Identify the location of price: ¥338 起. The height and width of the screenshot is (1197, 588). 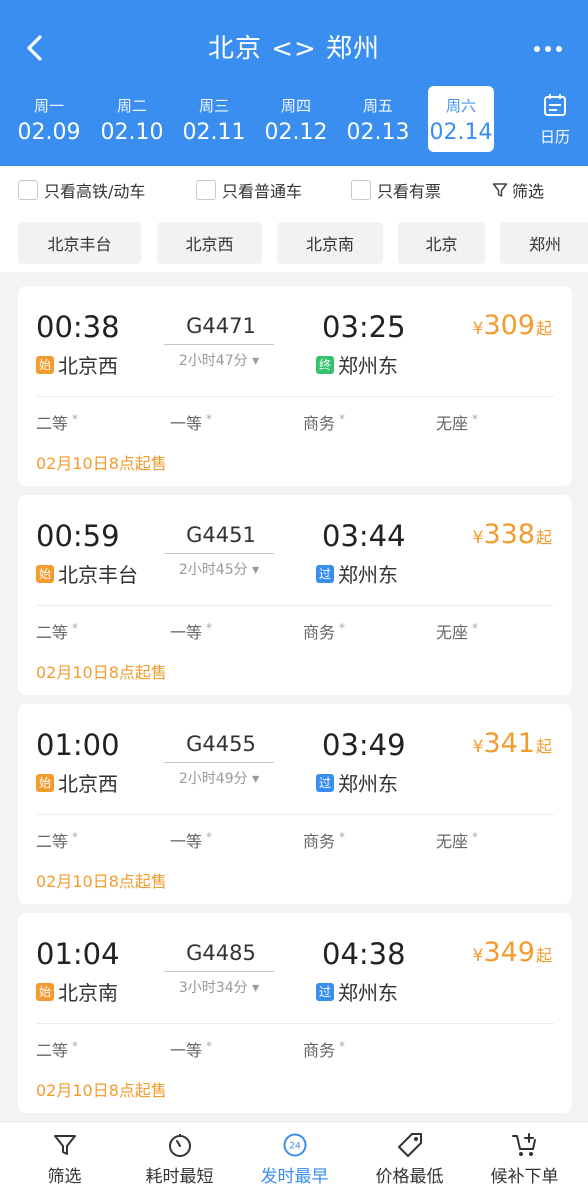
(512, 534).